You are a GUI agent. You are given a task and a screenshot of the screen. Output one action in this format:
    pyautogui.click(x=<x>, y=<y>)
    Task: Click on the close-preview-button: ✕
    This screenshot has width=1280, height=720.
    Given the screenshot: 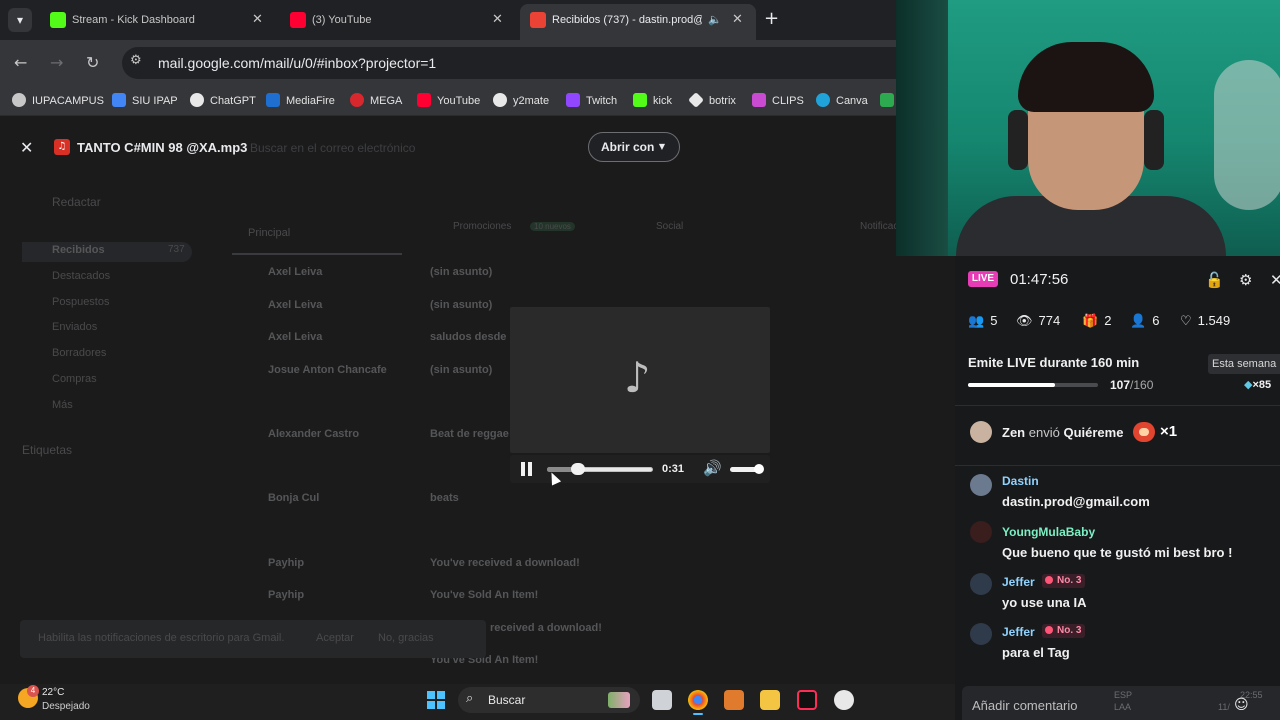 What is the action you would take?
    pyautogui.click(x=26, y=147)
    